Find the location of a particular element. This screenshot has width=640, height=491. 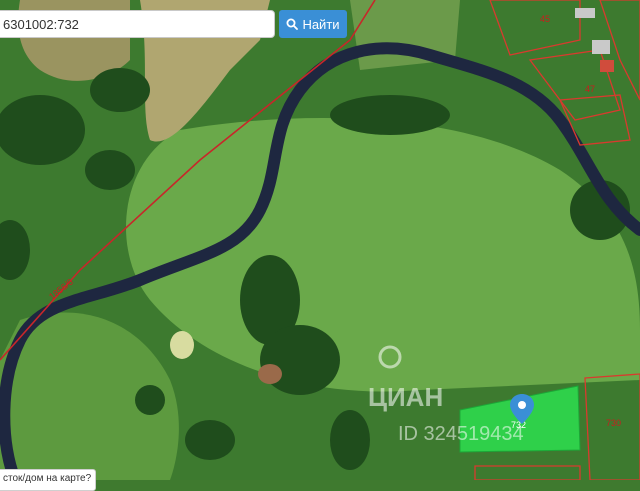

bottom-banner: сток/дом на карте? is located at coordinates (48, 480).